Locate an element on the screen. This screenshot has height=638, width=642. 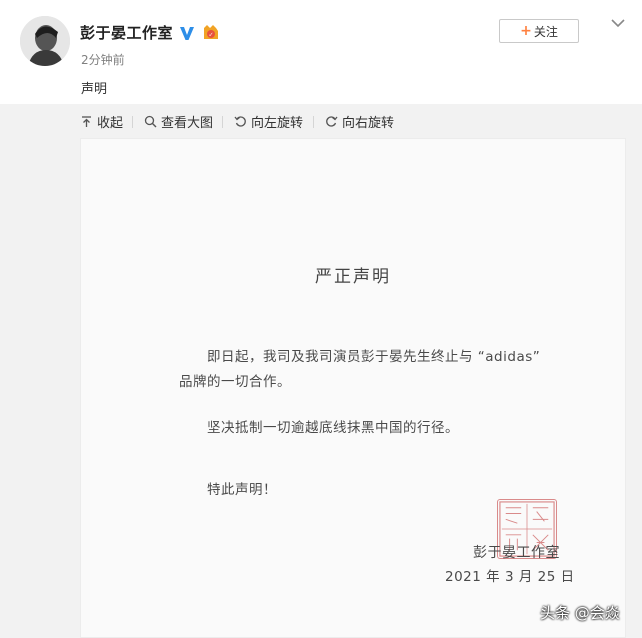
statement-signature: 彭于晏工作室 is located at coordinates (516, 553).